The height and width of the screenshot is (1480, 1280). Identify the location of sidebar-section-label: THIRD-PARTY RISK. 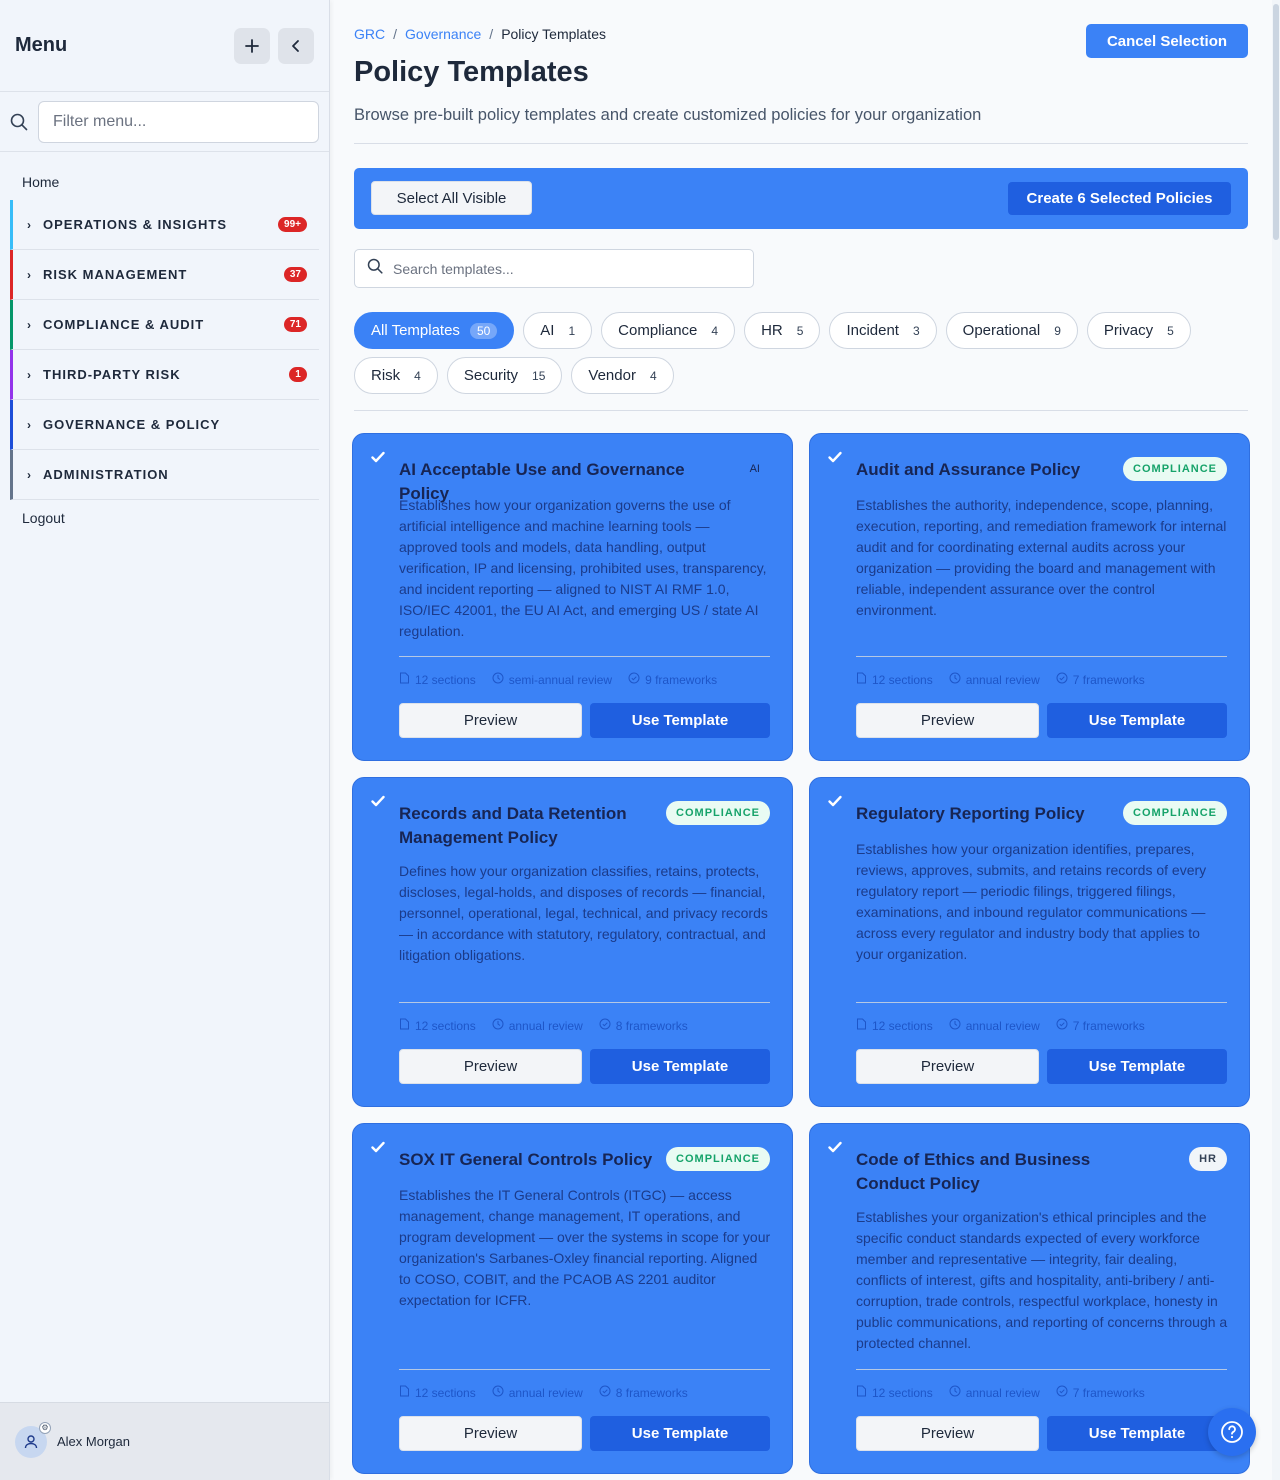
(112, 374).